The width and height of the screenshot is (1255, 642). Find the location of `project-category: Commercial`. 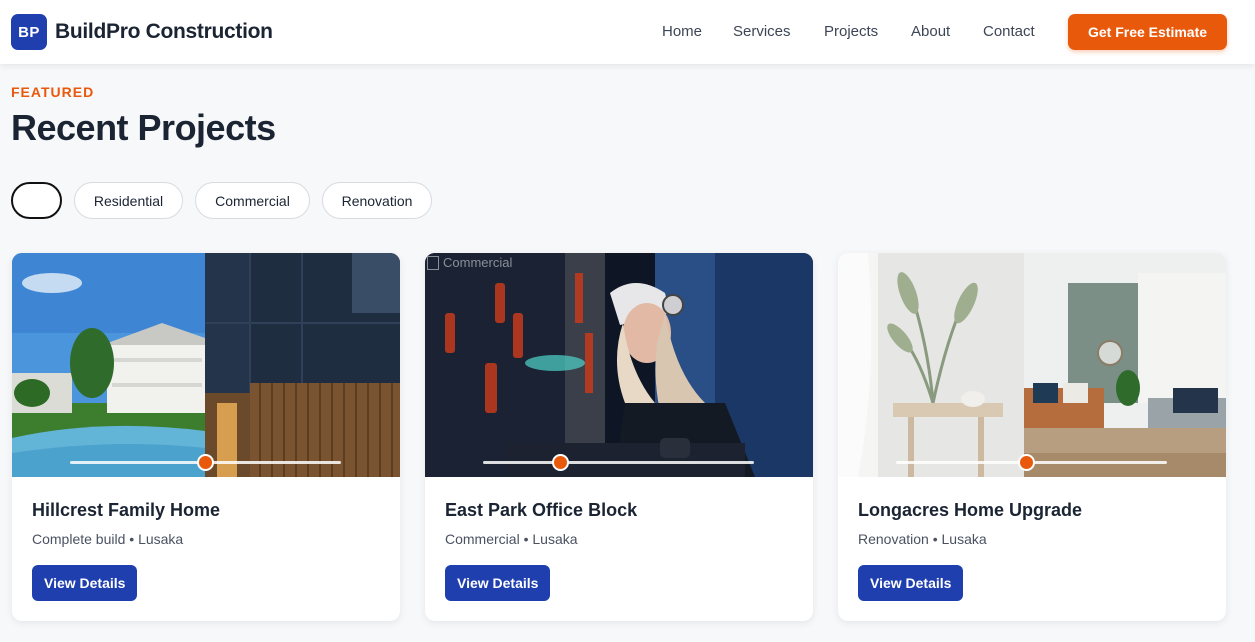

project-category: Commercial is located at coordinates (482, 539).